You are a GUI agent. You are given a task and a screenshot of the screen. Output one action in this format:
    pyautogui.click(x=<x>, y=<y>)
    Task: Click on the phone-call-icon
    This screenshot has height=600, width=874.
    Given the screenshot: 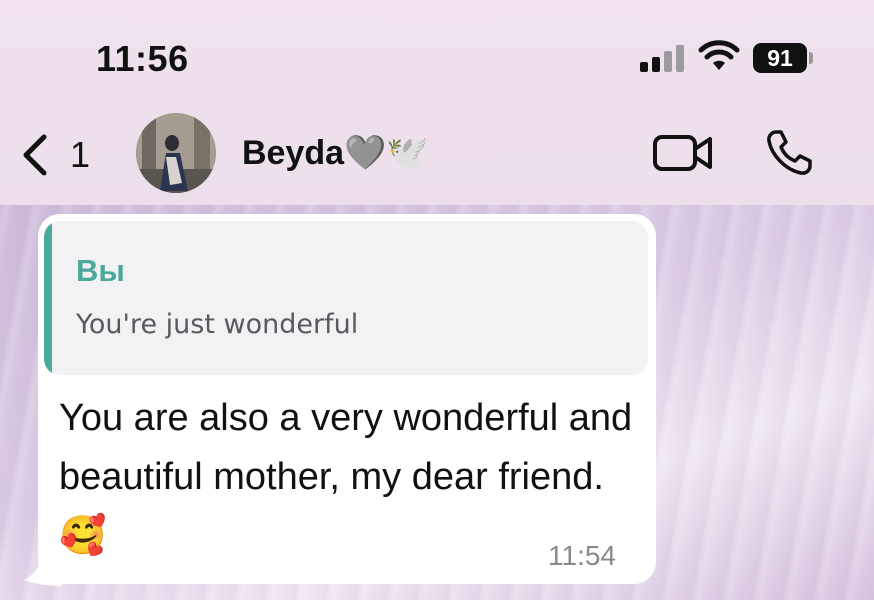 What is the action you would take?
    pyautogui.click(x=789, y=153)
    